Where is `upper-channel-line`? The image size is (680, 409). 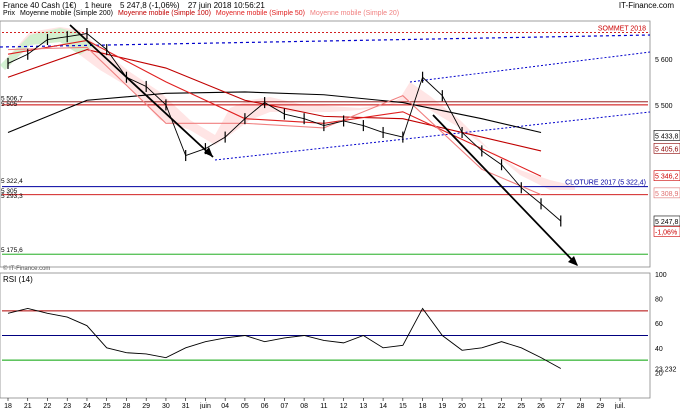 upper-channel-line is located at coordinates (530, 67).